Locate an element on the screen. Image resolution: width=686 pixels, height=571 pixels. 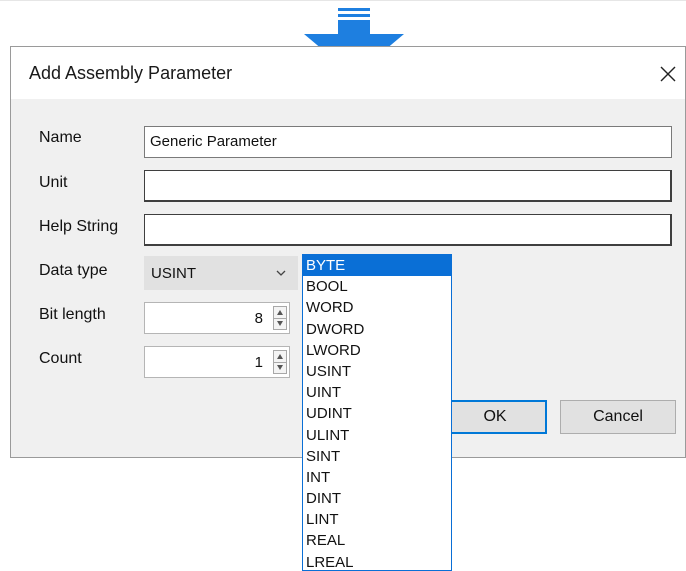
dropdown-option-ulint: ULINT is located at coordinates (377, 435).